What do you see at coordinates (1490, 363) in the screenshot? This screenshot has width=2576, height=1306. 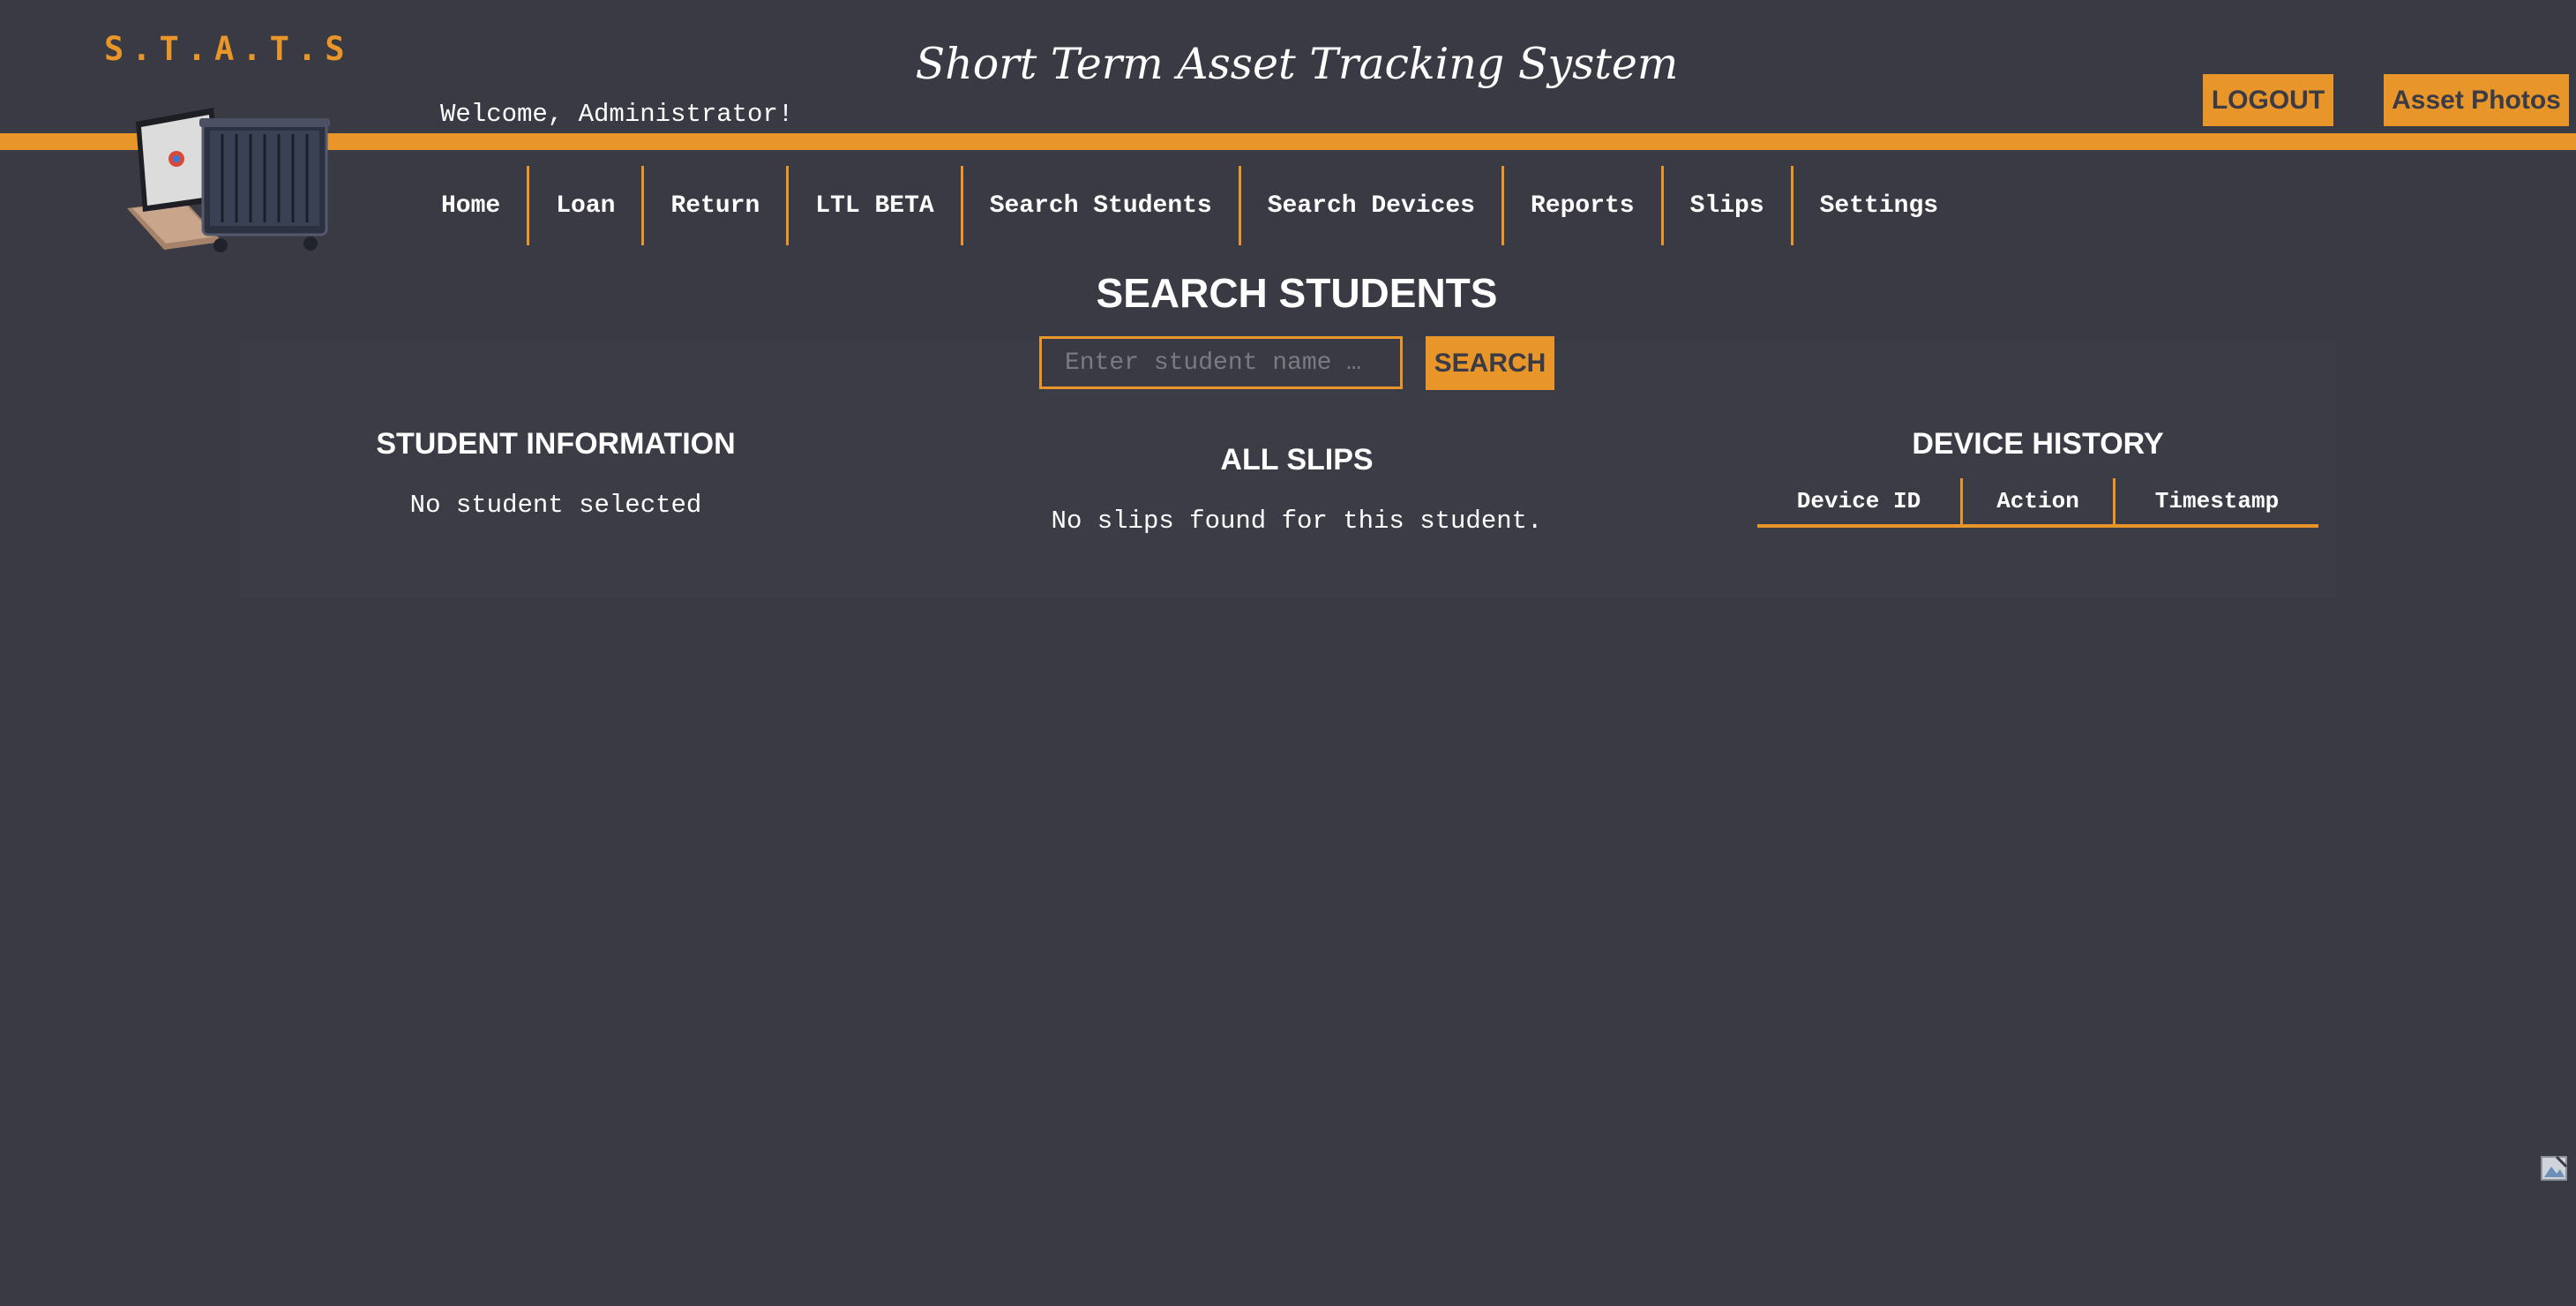 I see `search-button: SEARCH` at bounding box center [1490, 363].